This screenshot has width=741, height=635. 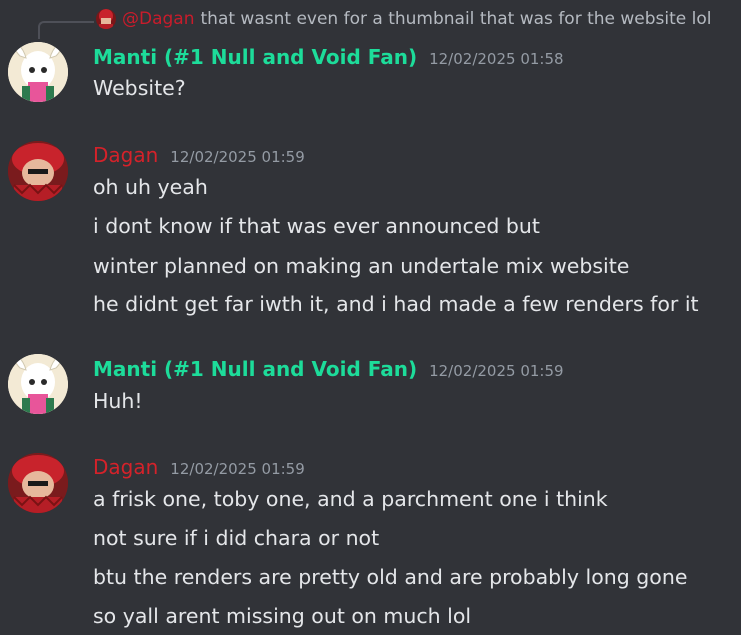 What do you see at coordinates (66, 30) in the screenshot?
I see `reply-connector` at bounding box center [66, 30].